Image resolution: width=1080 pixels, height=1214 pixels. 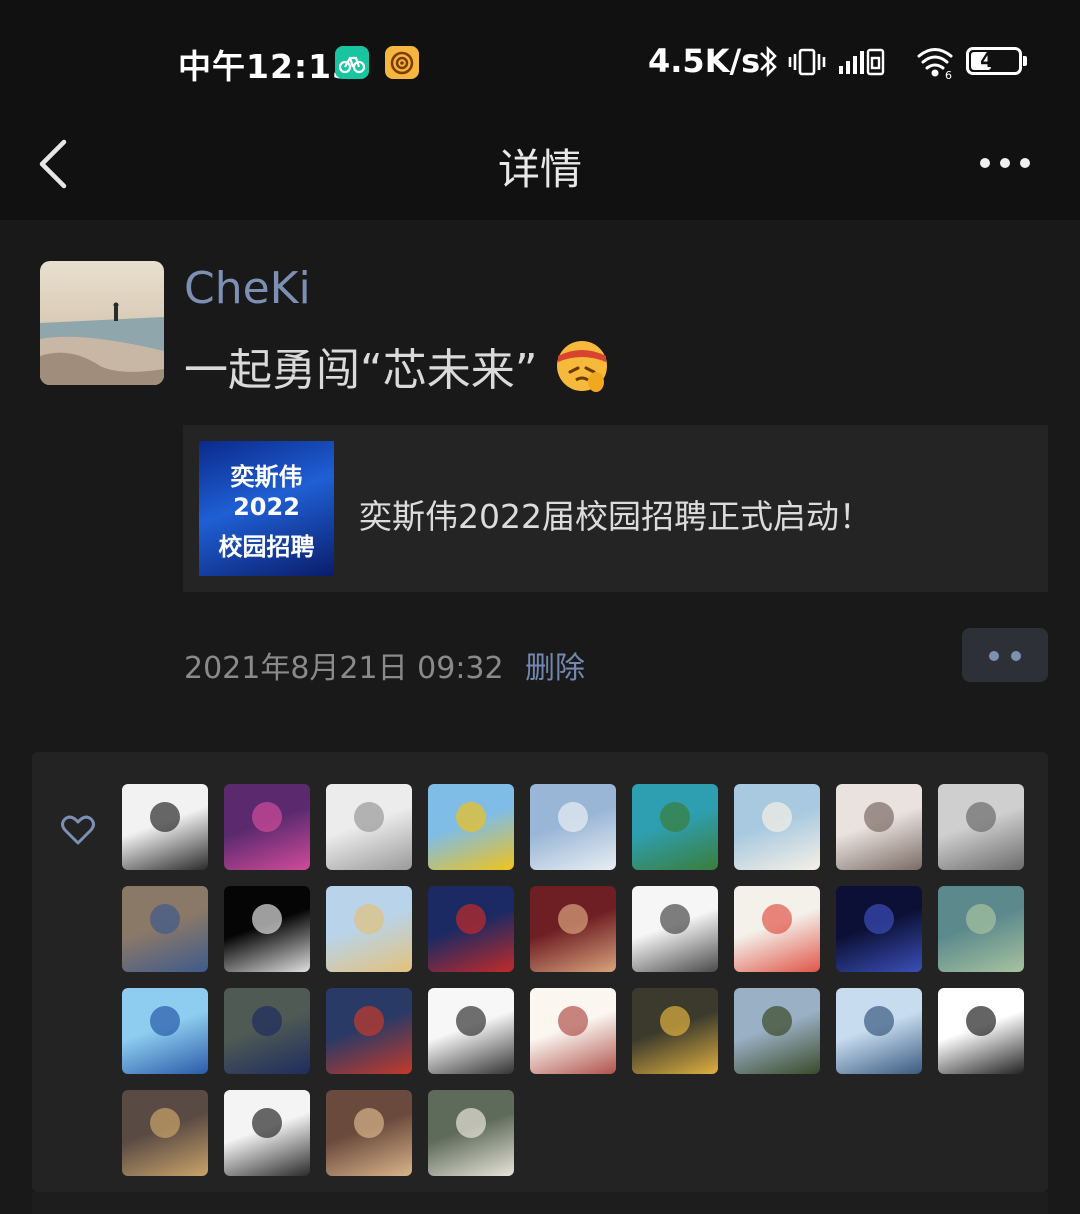 I want to click on bluetooth-icon, so click(x=768, y=61).